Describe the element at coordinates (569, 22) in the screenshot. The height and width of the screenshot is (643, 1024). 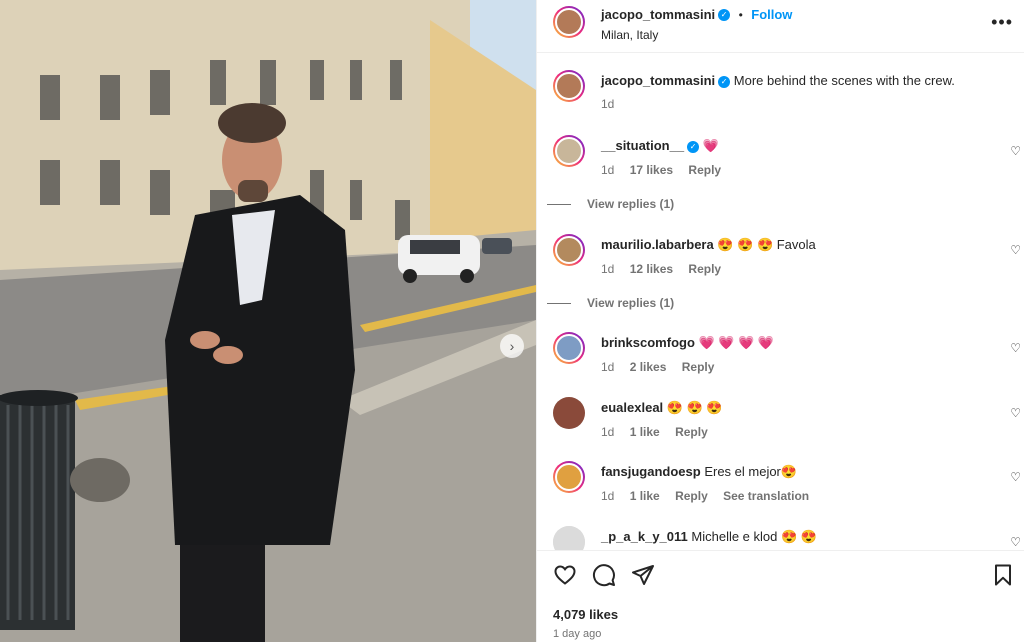
I see `author-avatar` at that location.